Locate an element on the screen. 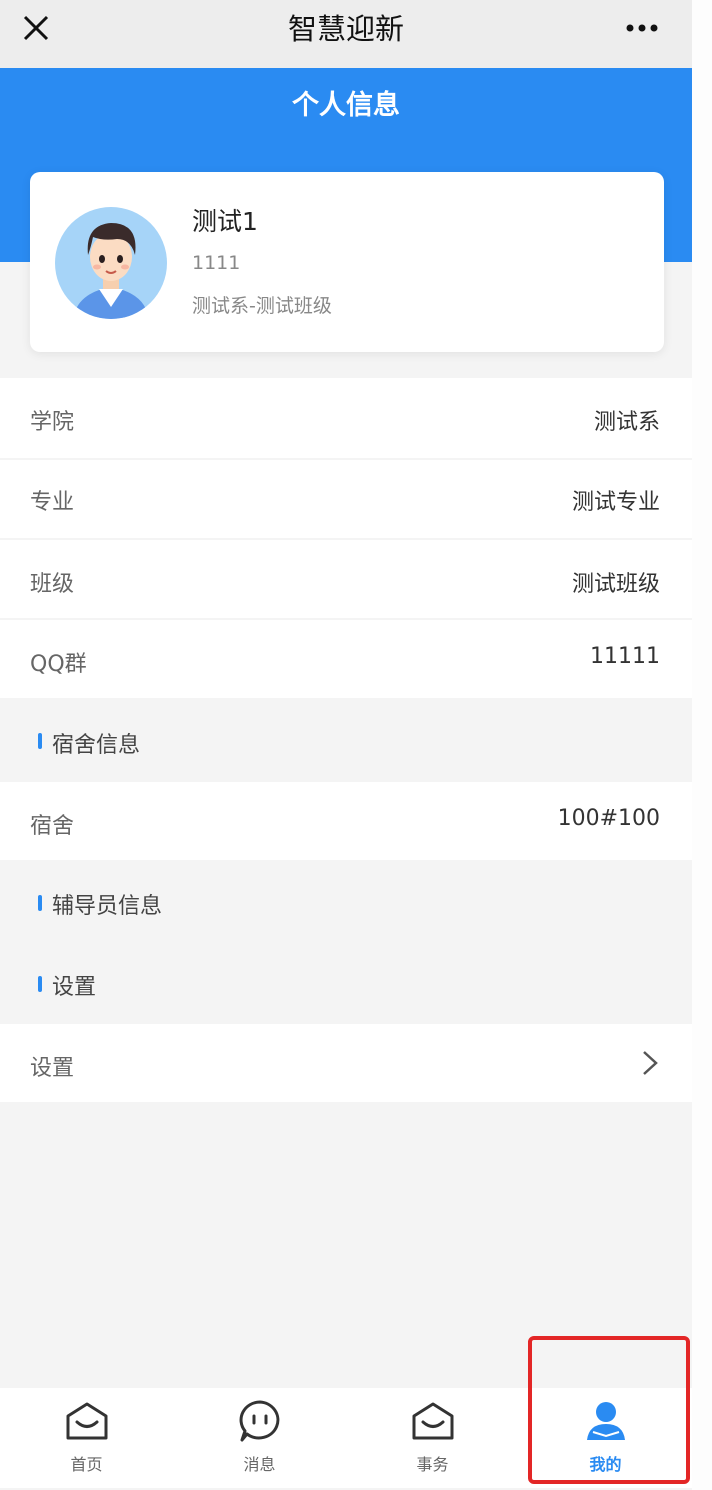  right-edge is located at coordinates (702, 745).